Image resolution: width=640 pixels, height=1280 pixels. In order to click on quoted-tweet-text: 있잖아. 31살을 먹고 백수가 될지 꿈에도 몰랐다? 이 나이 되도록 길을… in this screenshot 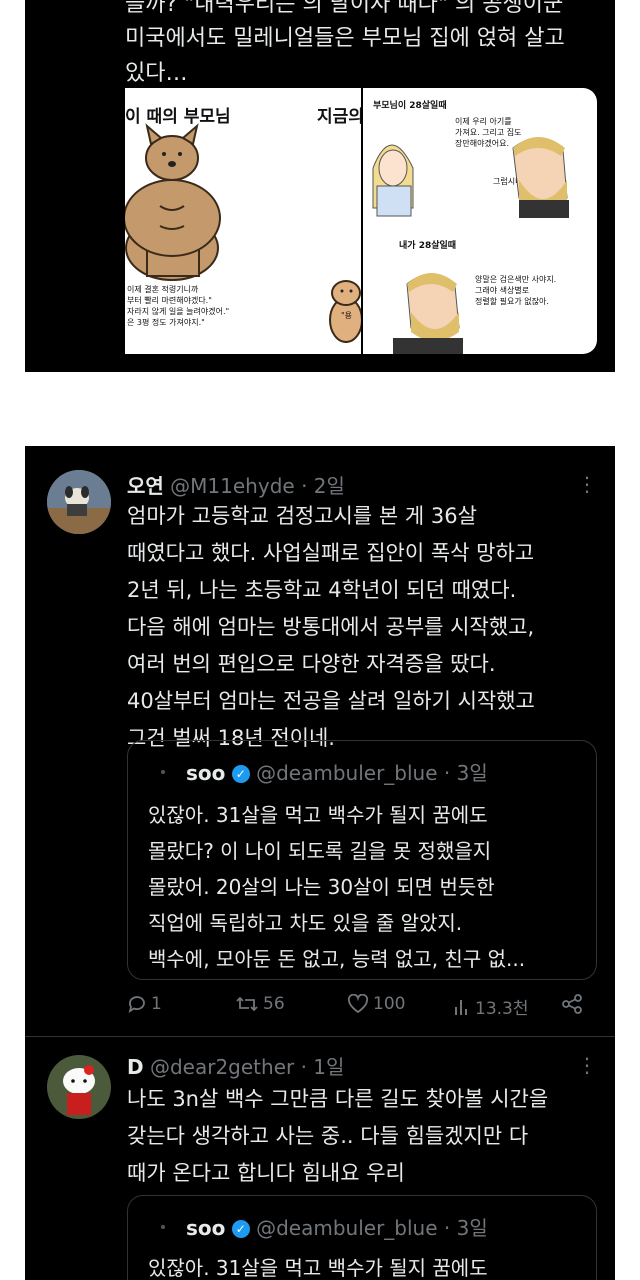, I will do `click(337, 887)`.